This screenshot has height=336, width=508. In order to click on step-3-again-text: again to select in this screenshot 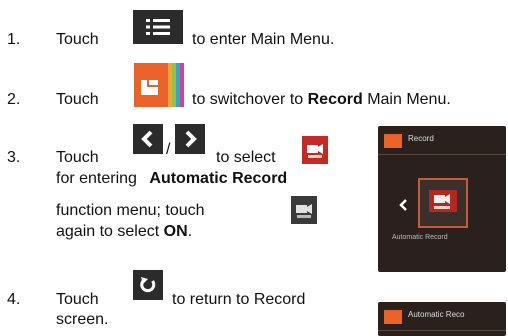, I will do `click(108, 231)`.